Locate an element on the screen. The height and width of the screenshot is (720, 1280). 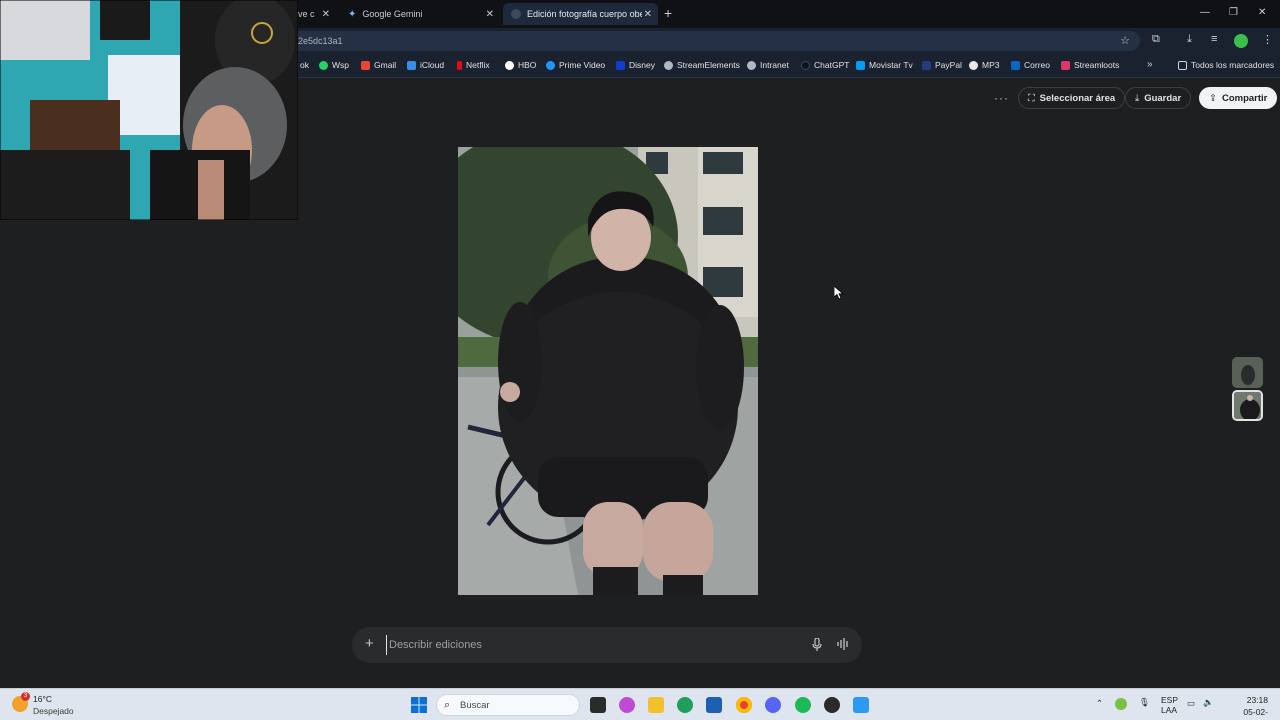
netflix-icon is located at coordinates (459, 65).